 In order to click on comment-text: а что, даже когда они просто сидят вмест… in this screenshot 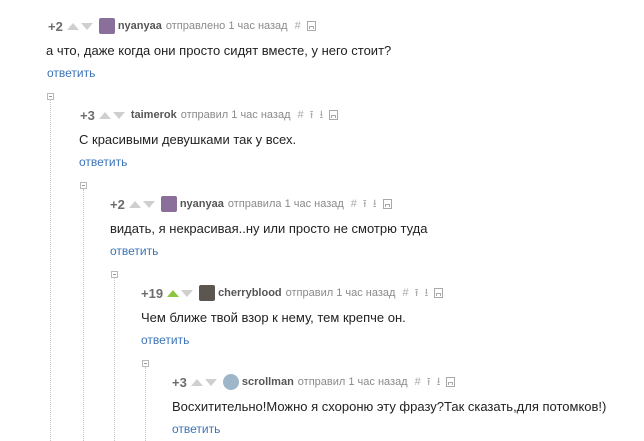, I will do `click(219, 50)`.